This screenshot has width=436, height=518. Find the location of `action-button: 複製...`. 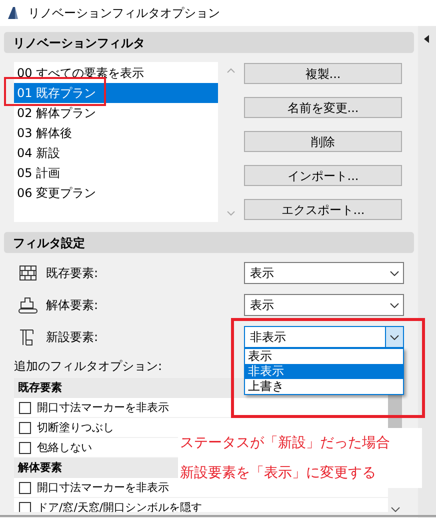

action-button: 複製... is located at coordinates (323, 73).